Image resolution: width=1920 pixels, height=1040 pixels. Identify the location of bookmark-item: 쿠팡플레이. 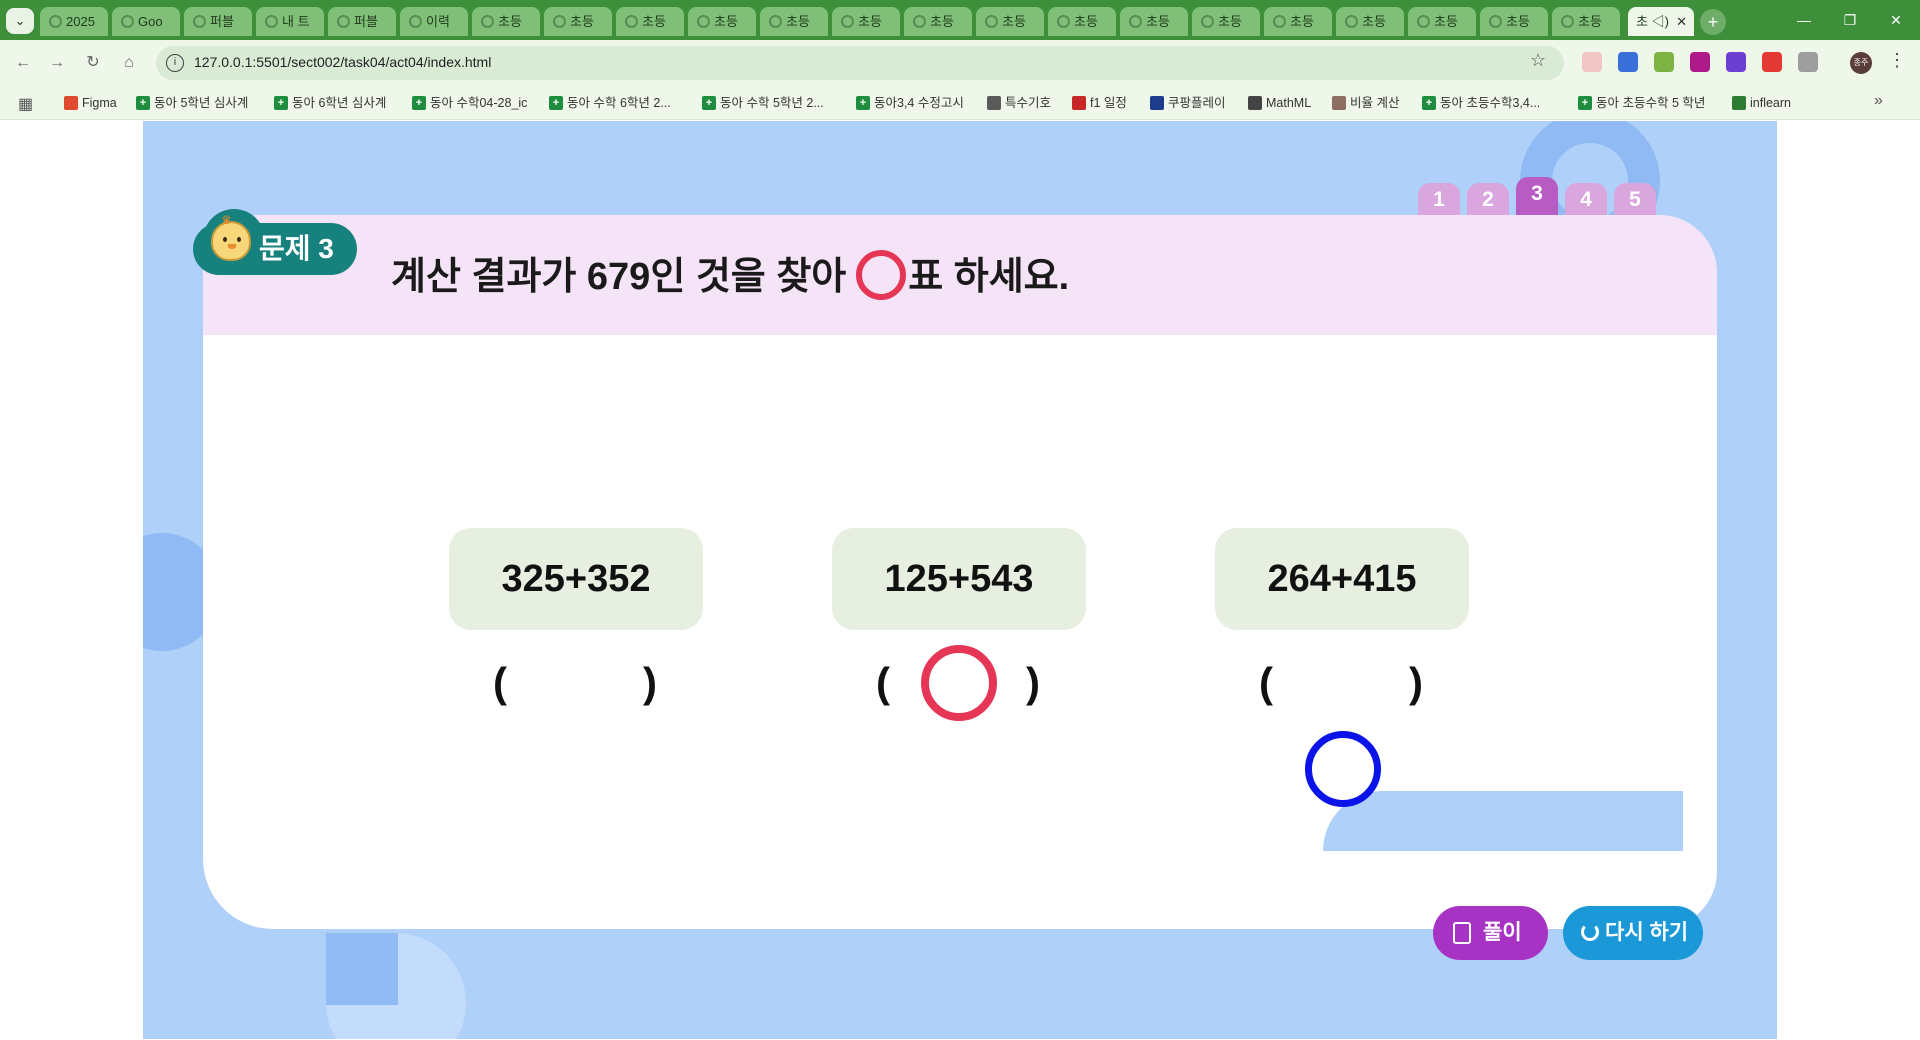
(1187, 103).